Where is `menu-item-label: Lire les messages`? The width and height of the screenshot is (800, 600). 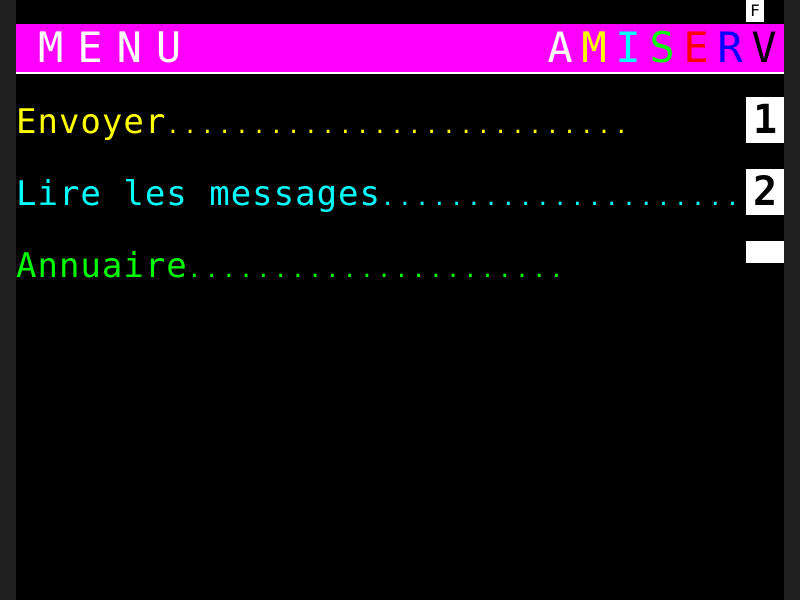 menu-item-label: Lire les messages is located at coordinates (198, 194).